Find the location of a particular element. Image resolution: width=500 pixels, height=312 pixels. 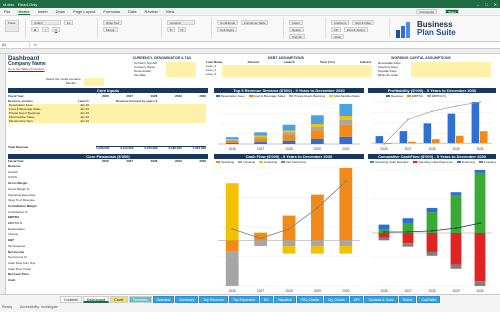

x-tick-label: 2027 is located at coordinates (407, 149).